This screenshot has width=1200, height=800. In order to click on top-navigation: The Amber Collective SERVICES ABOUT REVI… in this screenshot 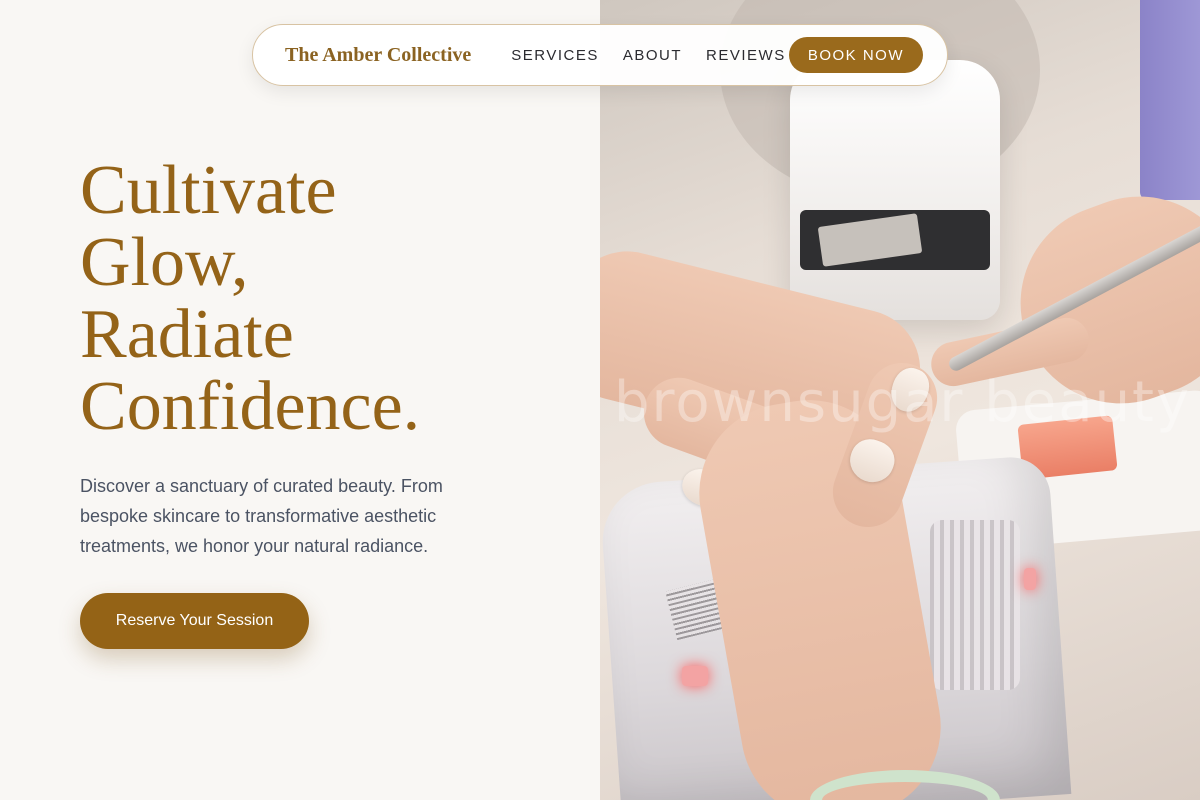, I will do `click(600, 55)`.